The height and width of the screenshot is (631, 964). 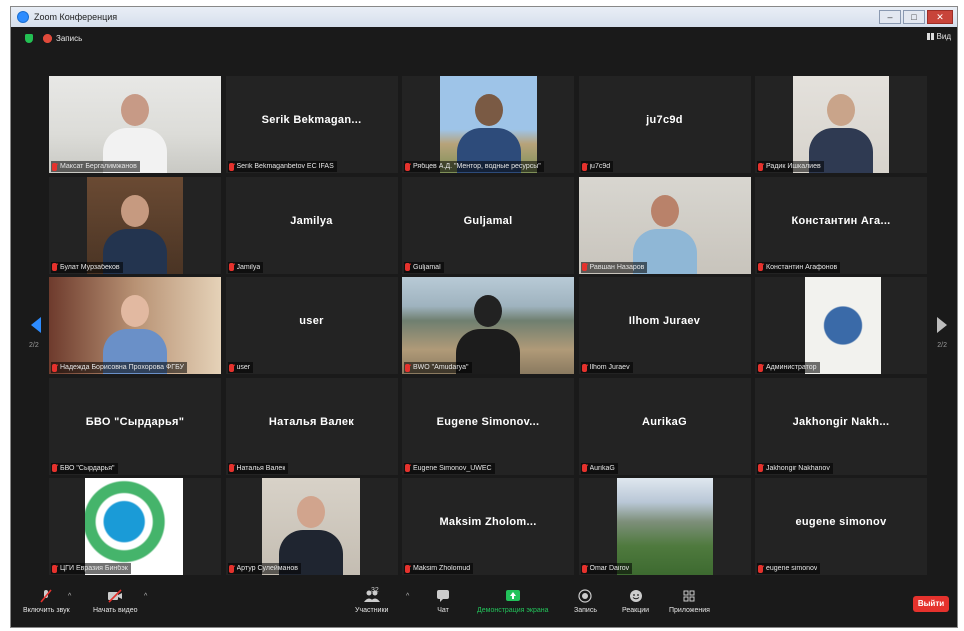 I want to click on participant-name-label: ЦГИ Евразия Бинбэк, so click(x=91, y=568).